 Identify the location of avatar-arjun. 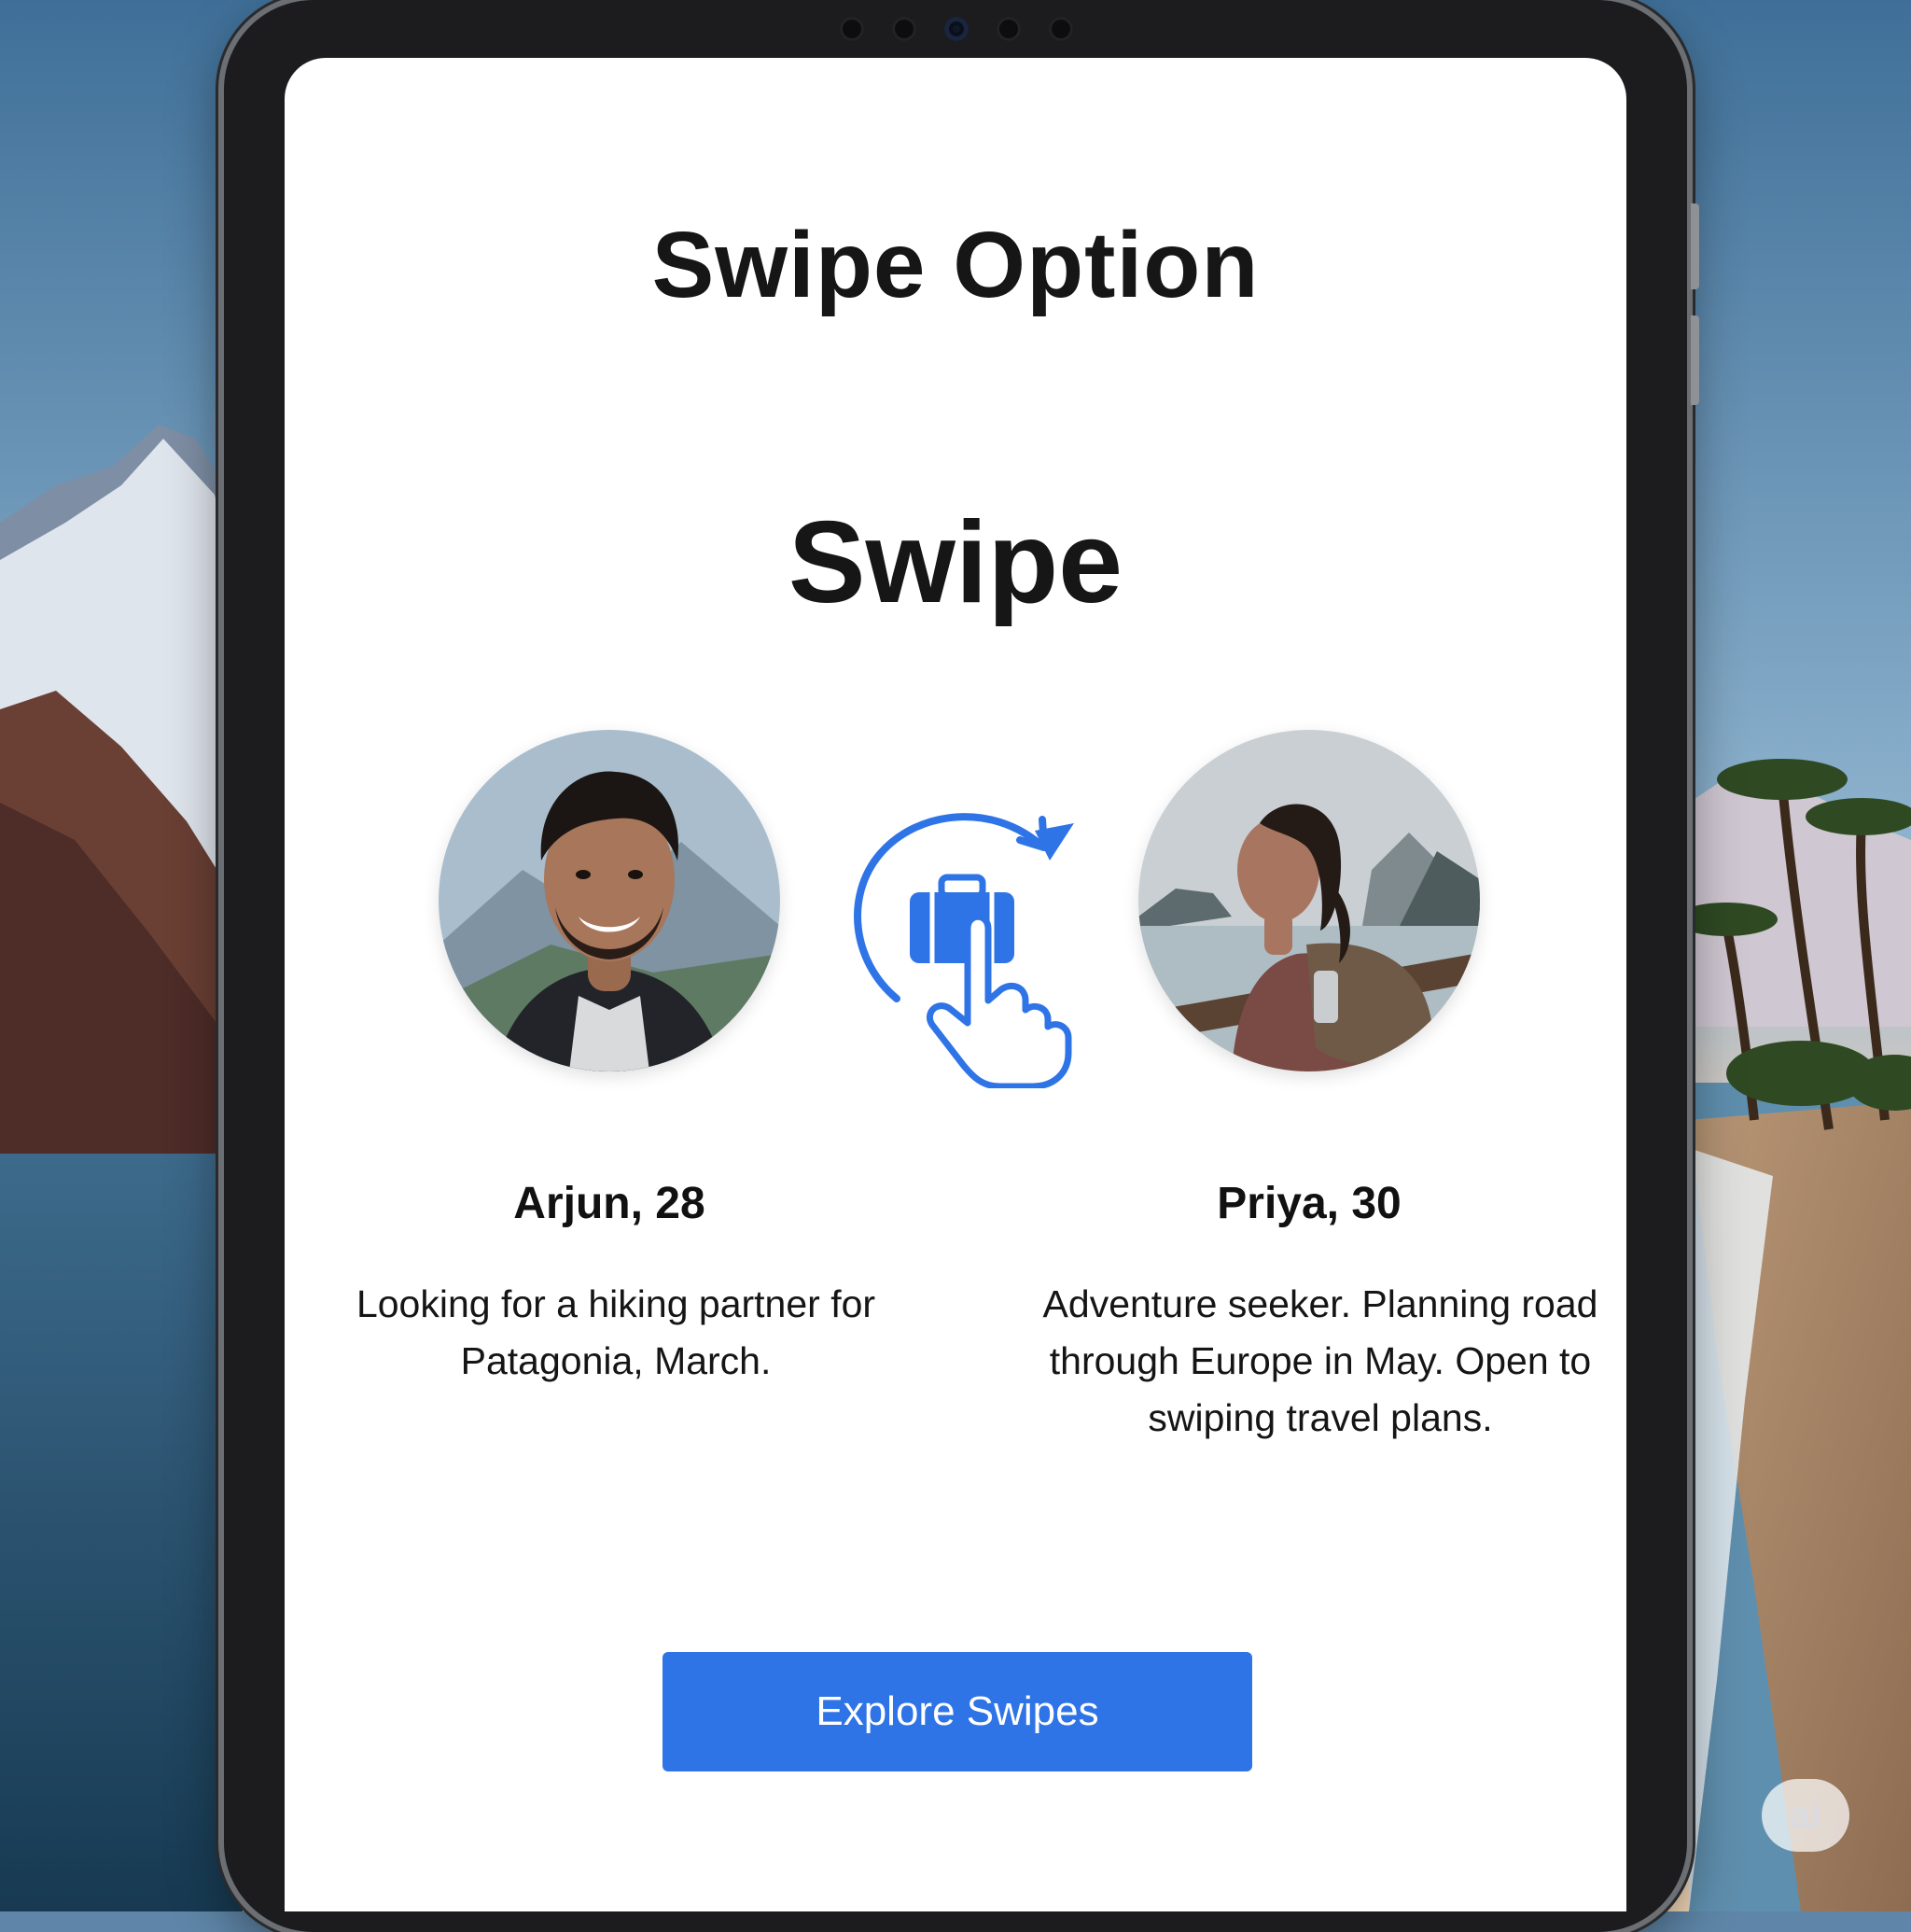
(609, 900).